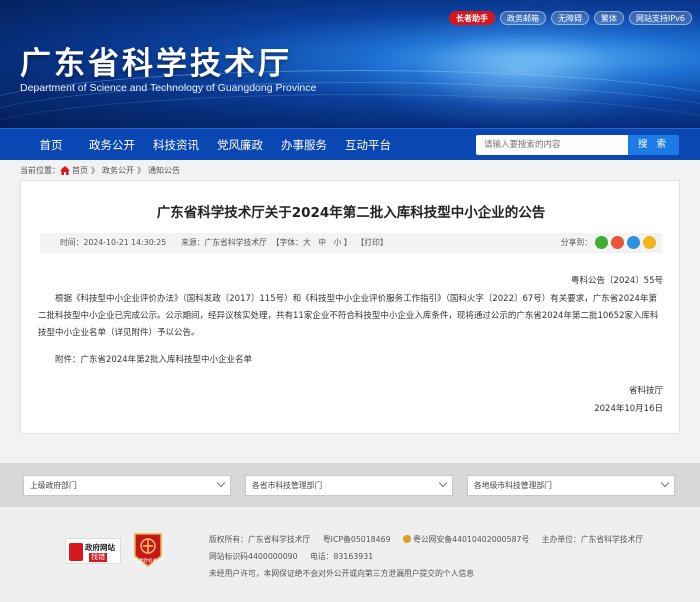 Image resolution: width=700 pixels, height=602 pixels. Describe the element at coordinates (240, 145) in the screenshot. I see `nav-item-integrity: 党风廉政` at that location.